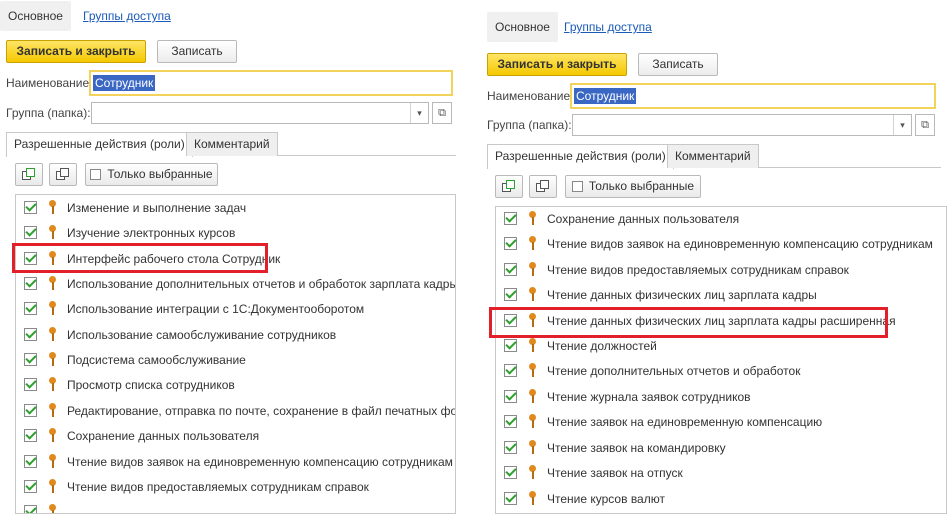 This screenshot has height=514, width=947. I want to click on form-tabs: Разрешенные действия (роли) Комментарий, so click(714, 156).